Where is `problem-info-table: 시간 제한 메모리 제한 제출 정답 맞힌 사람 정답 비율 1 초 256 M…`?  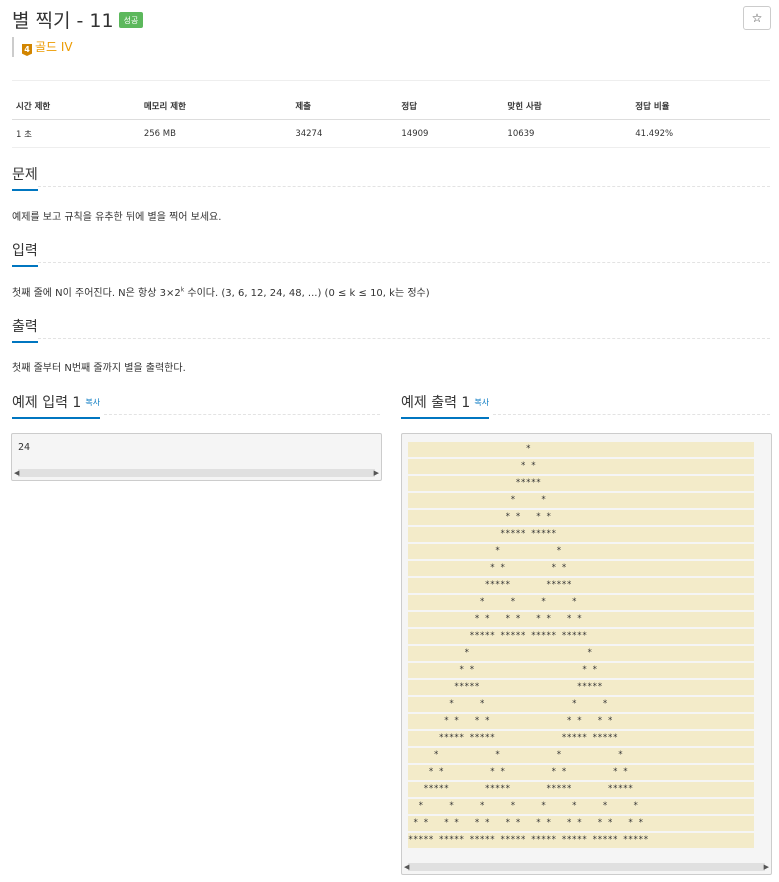 problem-info-table: 시간 제한 메모리 제한 제출 정답 맞힌 사람 정답 비율 1 초 256 M… is located at coordinates (391, 121).